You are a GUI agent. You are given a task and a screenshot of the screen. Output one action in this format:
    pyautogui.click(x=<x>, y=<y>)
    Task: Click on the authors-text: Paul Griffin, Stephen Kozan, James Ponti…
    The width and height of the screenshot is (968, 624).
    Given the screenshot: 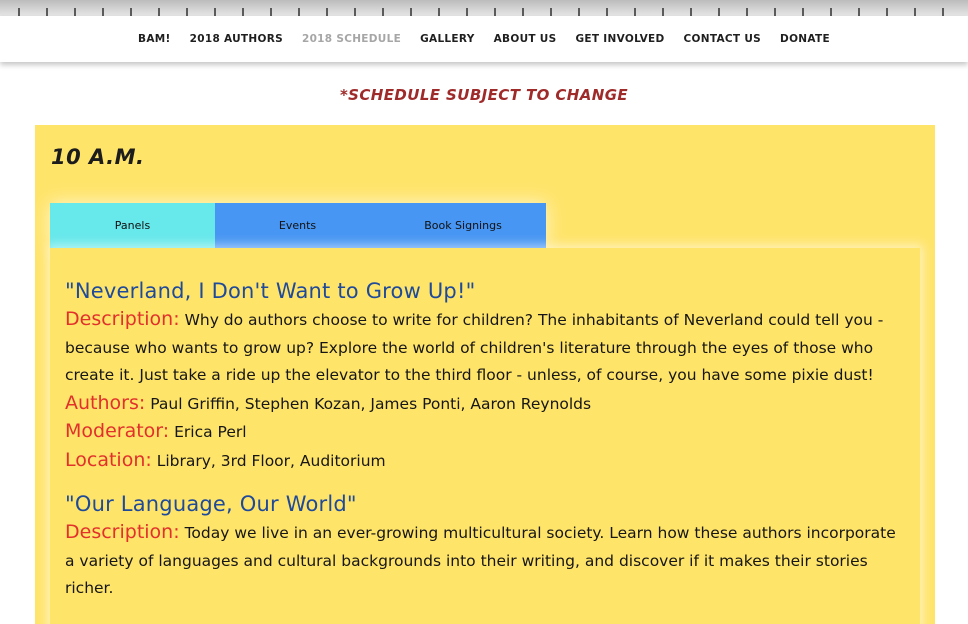 What is the action you would take?
    pyautogui.click(x=371, y=403)
    